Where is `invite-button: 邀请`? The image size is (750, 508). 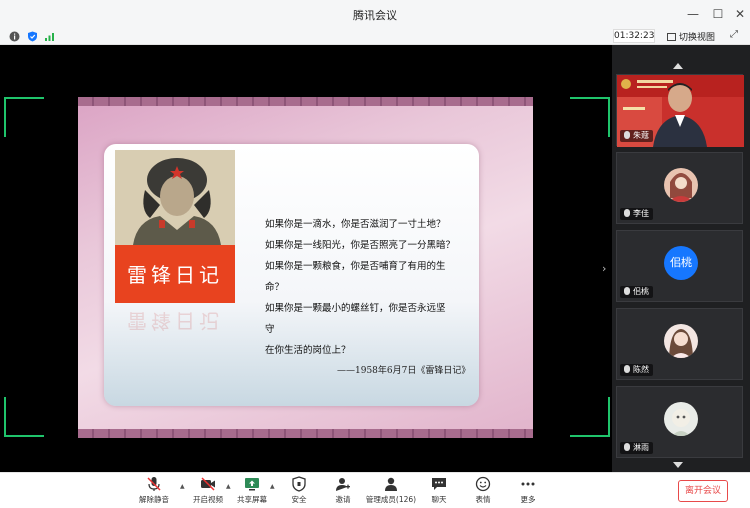 invite-button: 邀请 is located at coordinates (343, 490).